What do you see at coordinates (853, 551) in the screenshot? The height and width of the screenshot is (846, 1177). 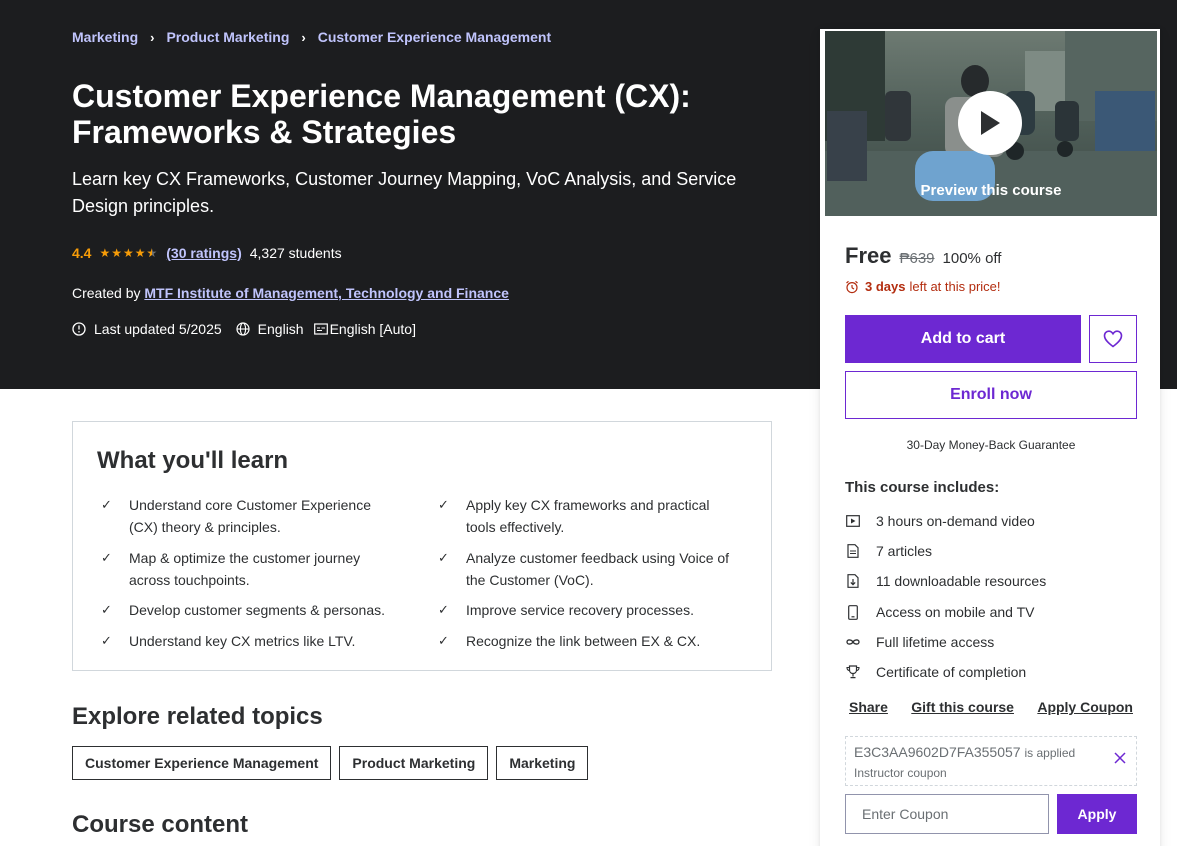 I see `article-icon` at bounding box center [853, 551].